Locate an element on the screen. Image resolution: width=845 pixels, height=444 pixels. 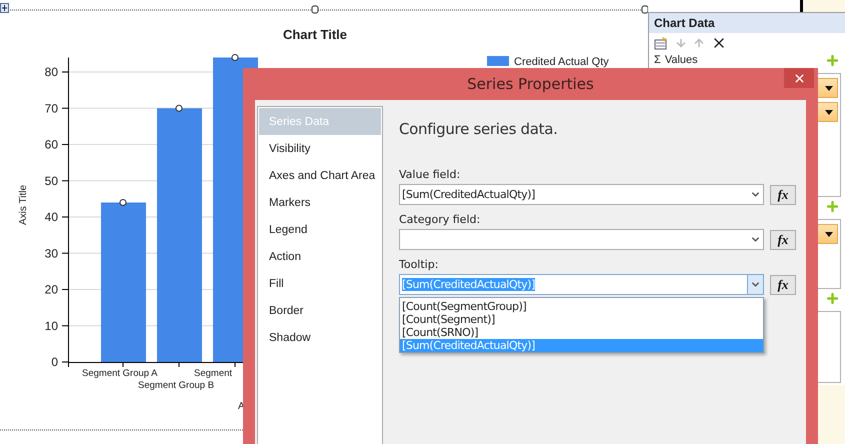
nav-item: Border is located at coordinates (320, 310).